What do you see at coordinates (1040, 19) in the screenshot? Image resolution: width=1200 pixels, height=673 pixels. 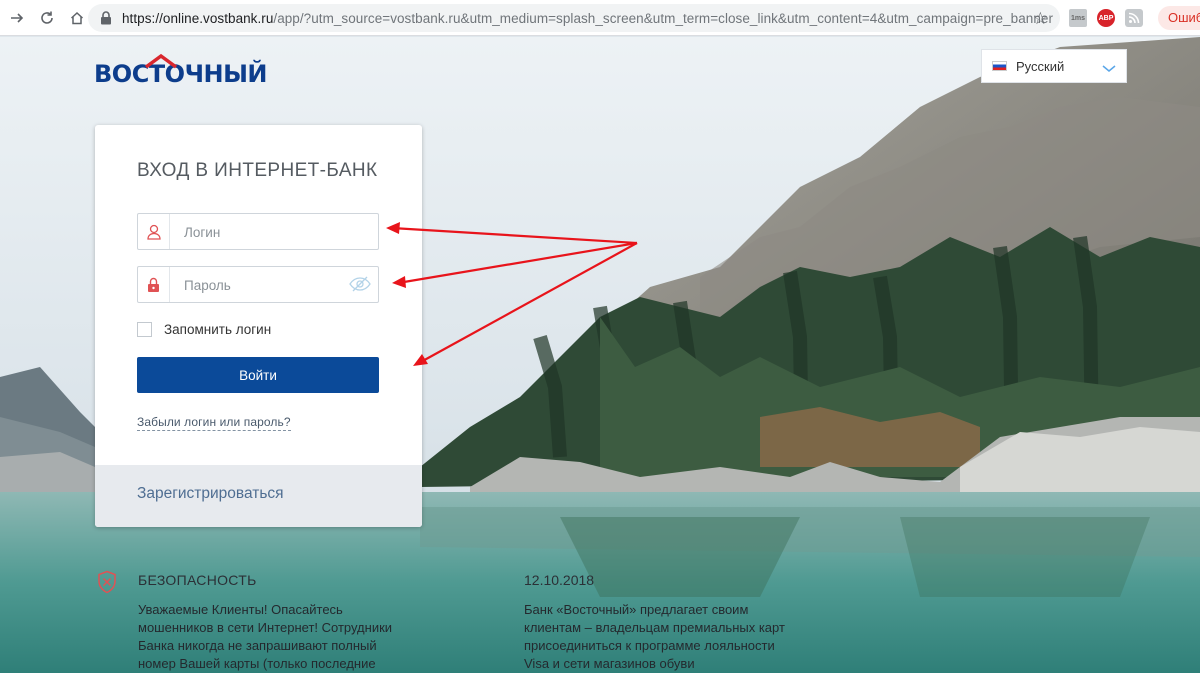 I see `bookmark-star-icon: ☆` at bounding box center [1040, 19].